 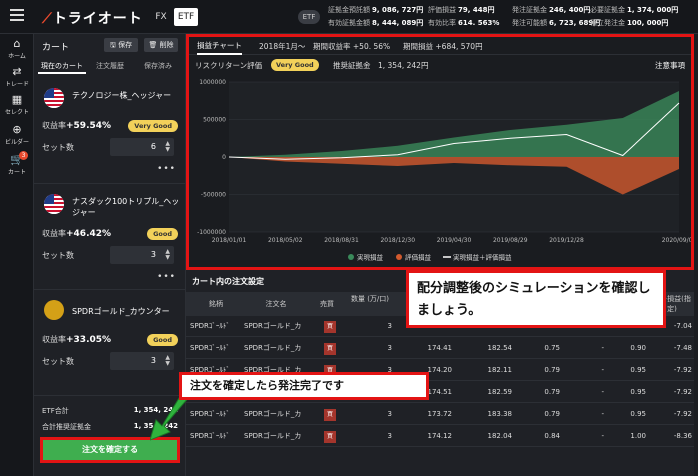 What do you see at coordinates (92, 18) in the screenshot?
I see `logo: ⟋トライオート` at bounding box center [92, 18].